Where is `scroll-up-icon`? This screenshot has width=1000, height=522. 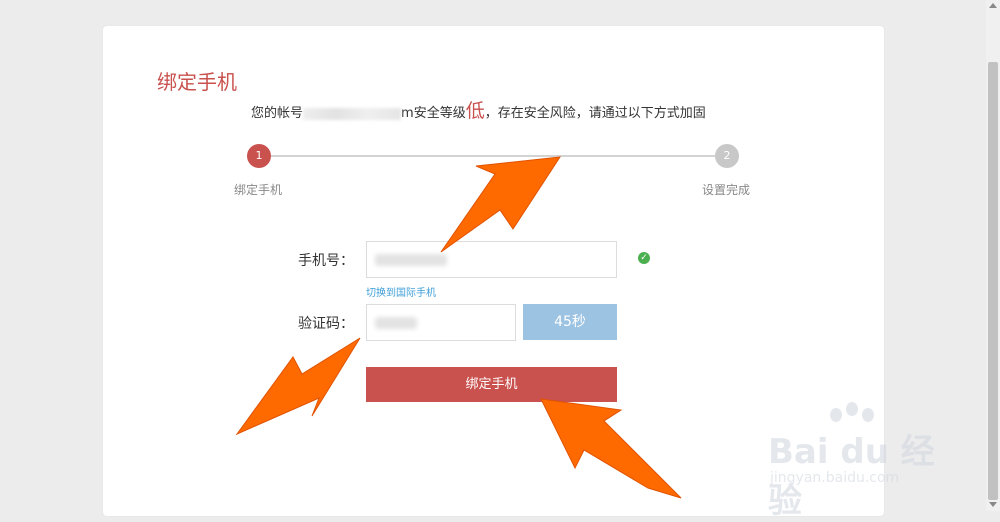 scroll-up-icon is located at coordinates (993, 5).